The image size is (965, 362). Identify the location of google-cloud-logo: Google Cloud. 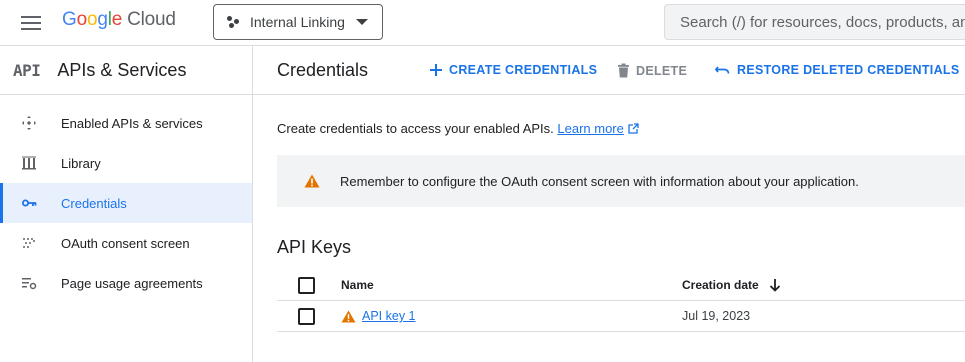
(119, 20).